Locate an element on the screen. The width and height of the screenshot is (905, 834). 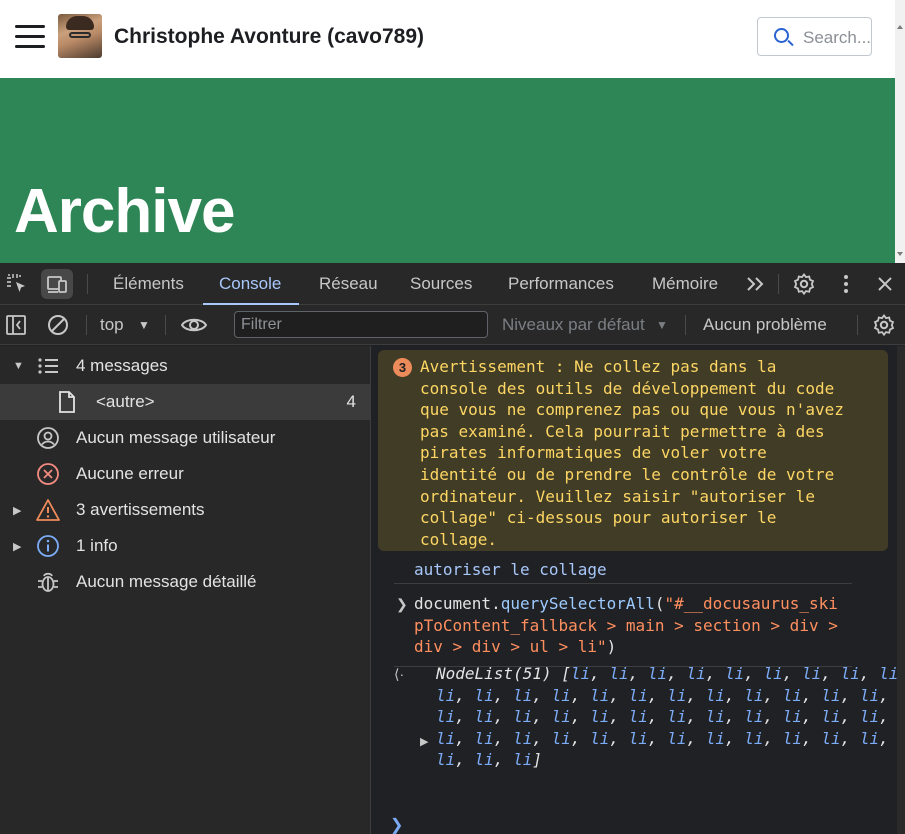
console-scrollbar is located at coordinates (901, 590).